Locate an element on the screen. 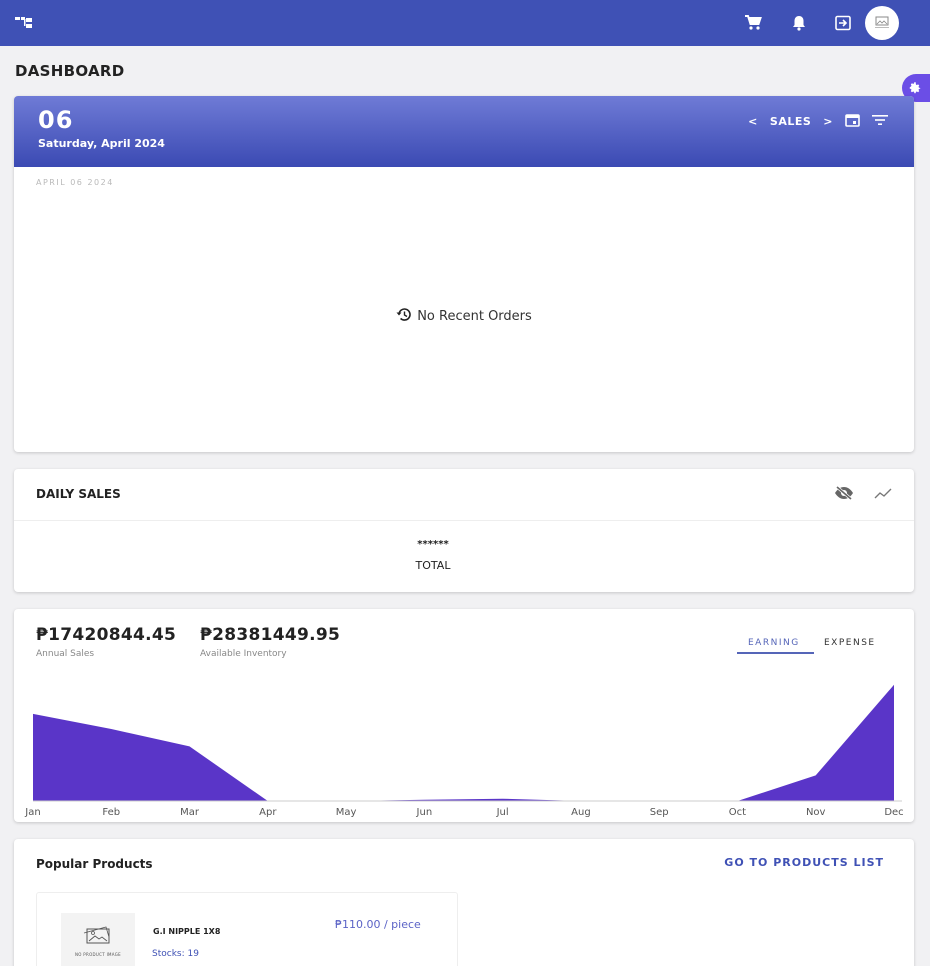 This screenshot has width=930, height=966. daily-sales-total-label: TOTAL is located at coordinates (433, 565).